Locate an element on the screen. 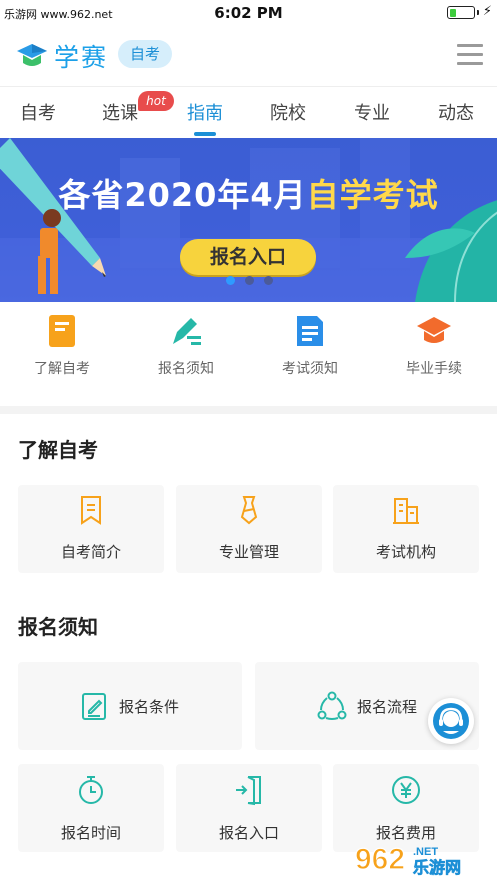 This screenshot has width=497, height=883. banner-signup-button: 报名入口 is located at coordinates (248, 257).